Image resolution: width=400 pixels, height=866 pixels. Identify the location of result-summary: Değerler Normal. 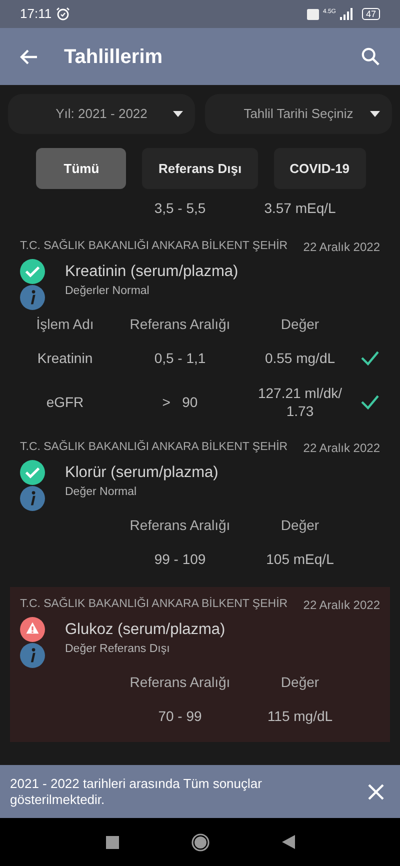
(107, 291).